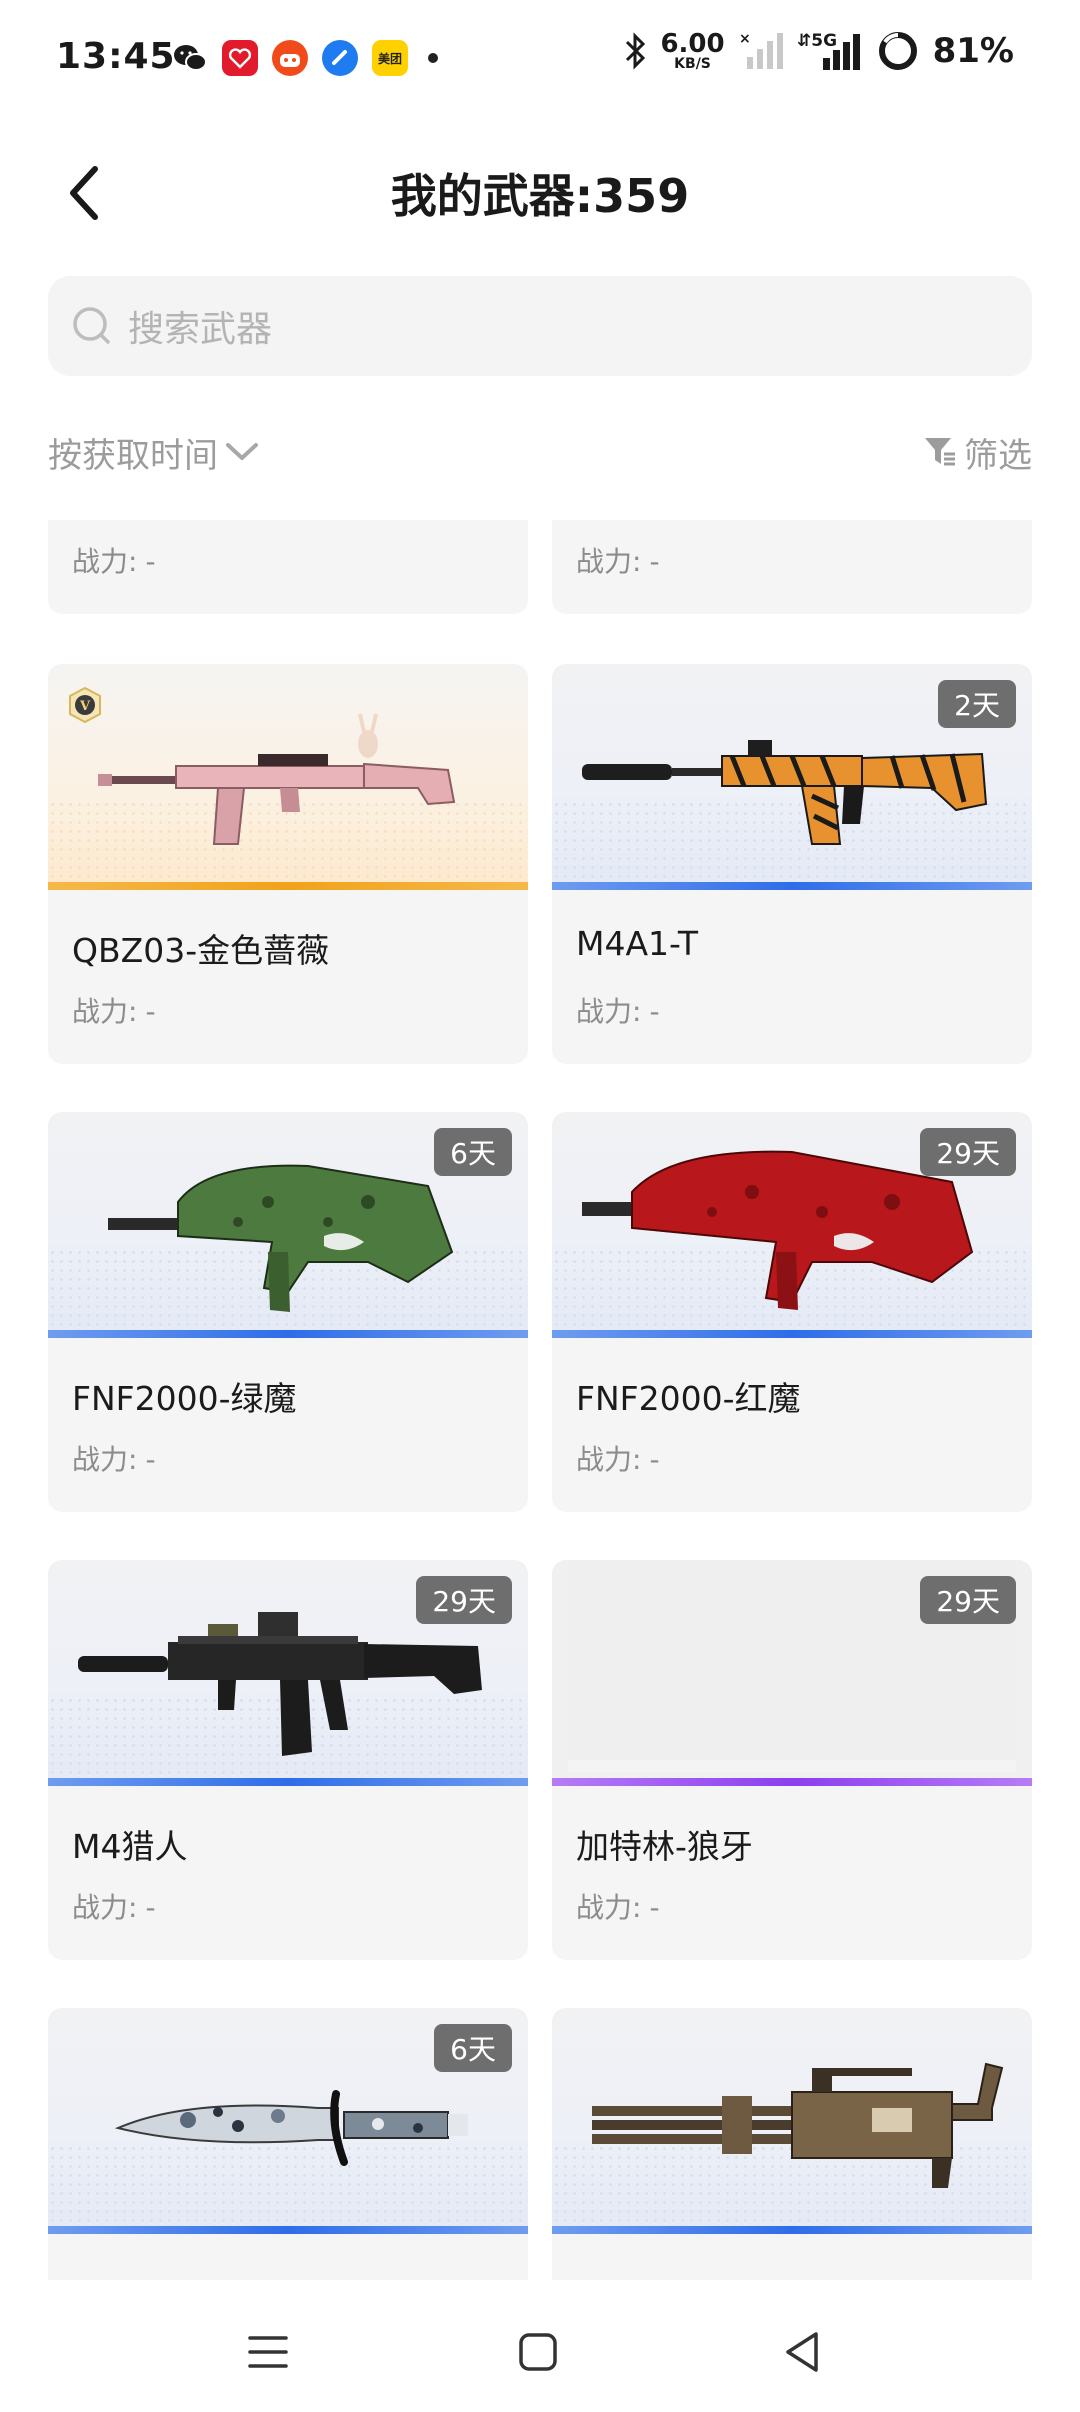  I want to click on signal-5g-icon: ⇵5G, so click(828, 50).